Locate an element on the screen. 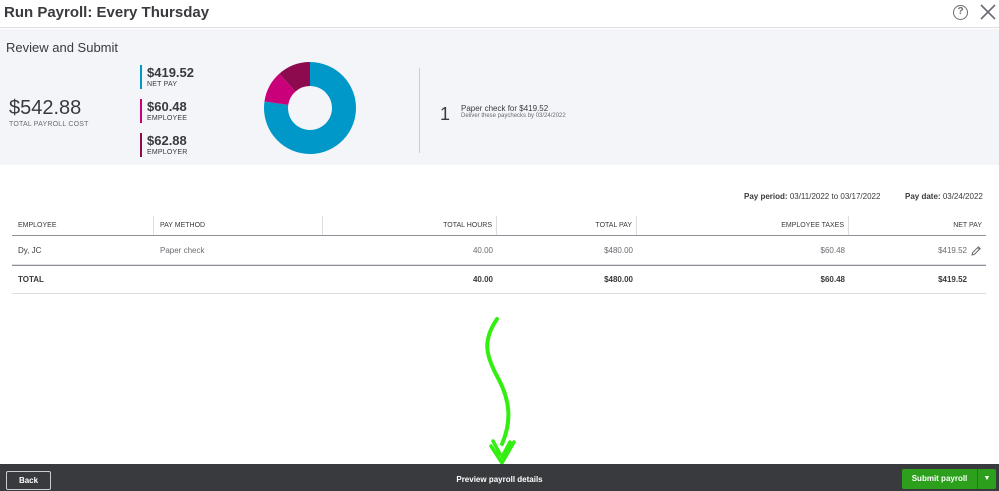  total-pay-sum: $480.00 is located at coordinates (618, 279).